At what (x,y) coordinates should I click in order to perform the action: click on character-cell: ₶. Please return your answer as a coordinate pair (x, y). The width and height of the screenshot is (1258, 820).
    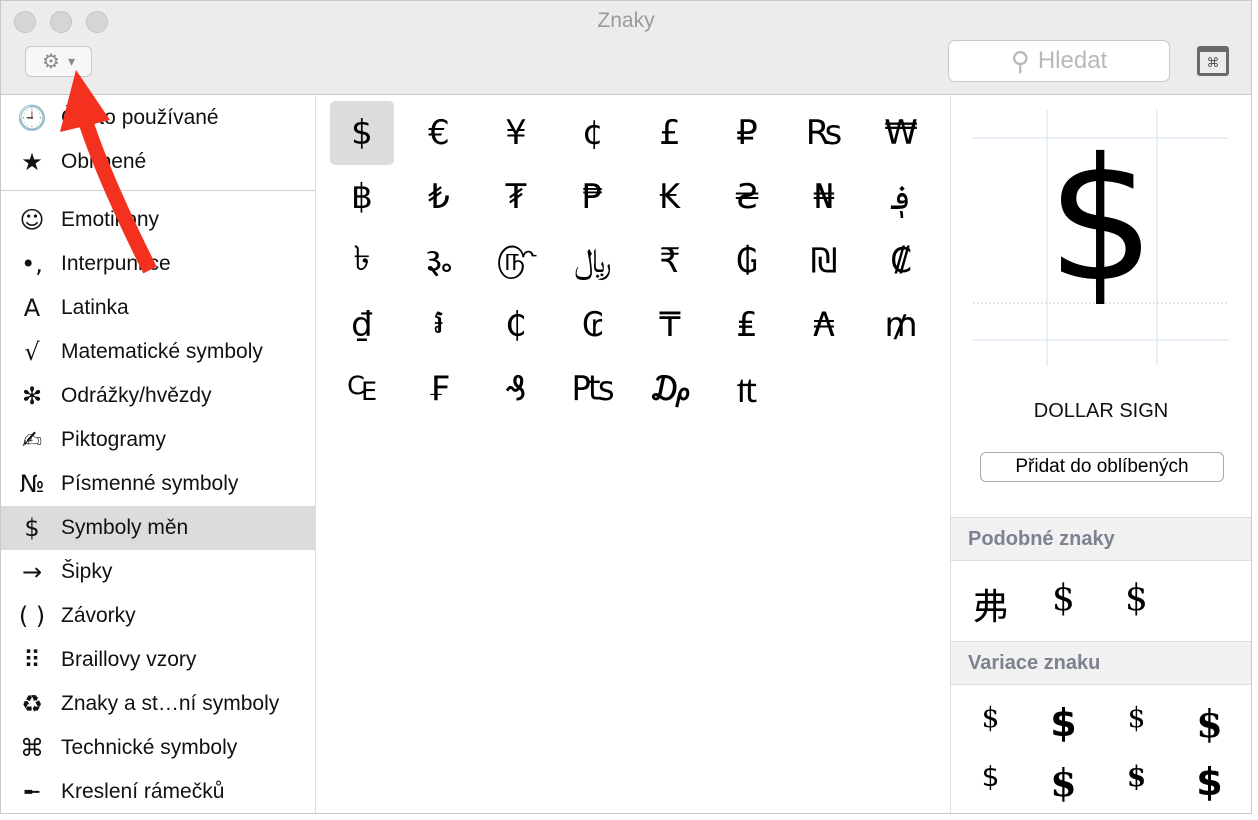
    Looking at the image, I should click on (747, 389).